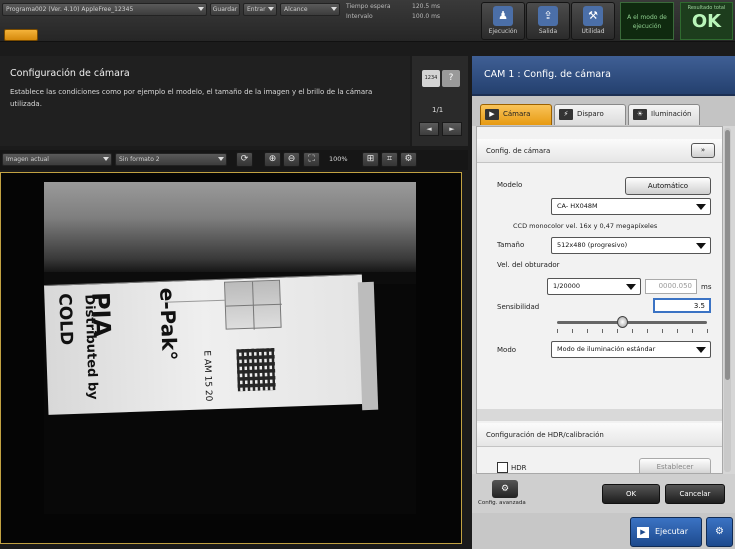  Describe the element at coordinates (631, 494) in the screenshot. I see `ok-button: OK` at that location.